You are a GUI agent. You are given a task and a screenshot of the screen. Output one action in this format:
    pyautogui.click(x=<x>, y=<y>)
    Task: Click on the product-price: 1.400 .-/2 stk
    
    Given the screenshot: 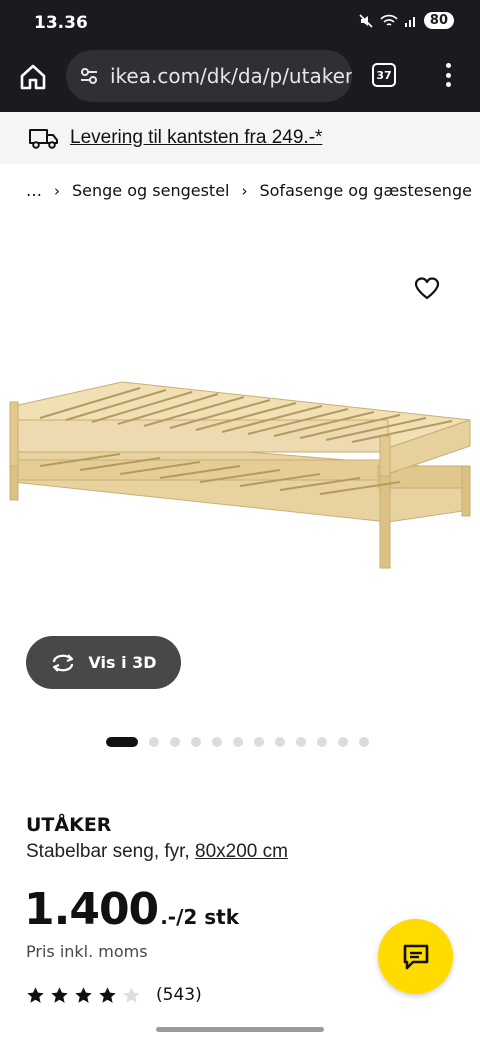 What is the action you would take?
    pyautogui.click(x=131, y=909)
    